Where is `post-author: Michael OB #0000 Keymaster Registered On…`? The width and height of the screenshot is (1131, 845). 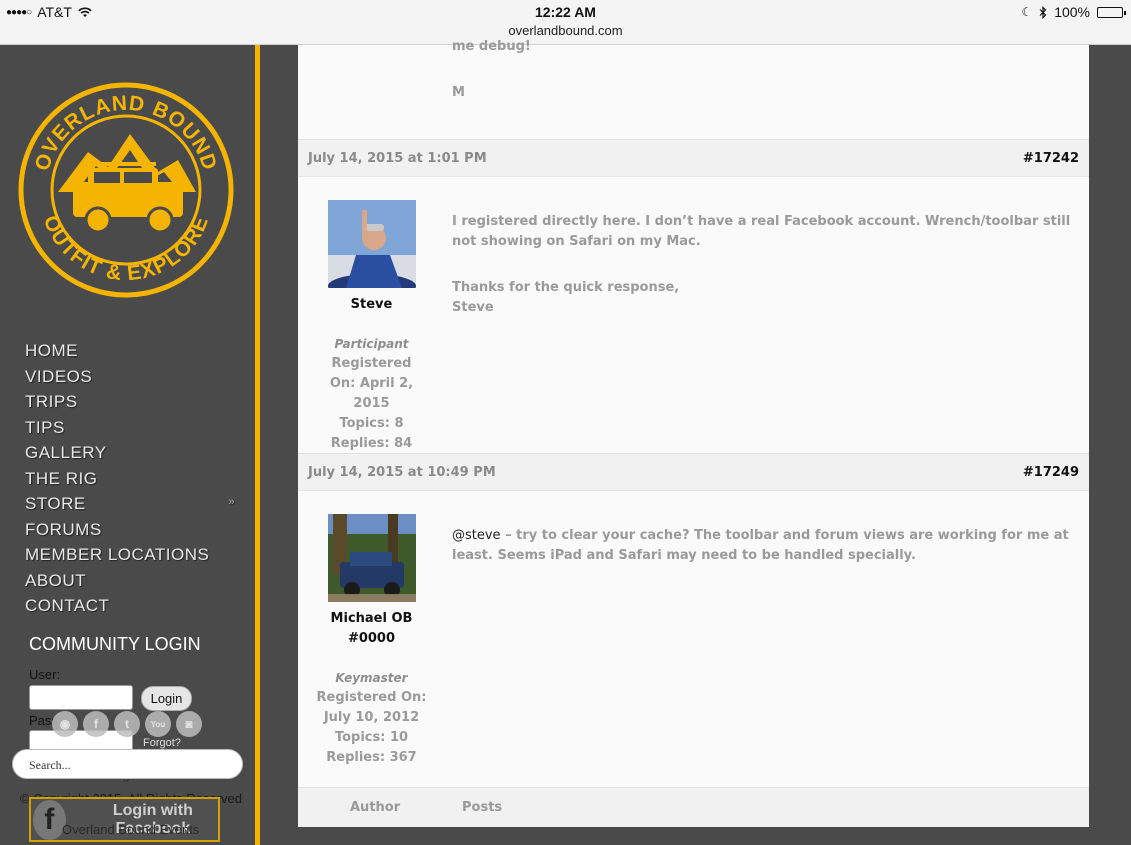 post-author: Michael OB #0000 Keymaster Registered On… is located at coordinates (371, 641).